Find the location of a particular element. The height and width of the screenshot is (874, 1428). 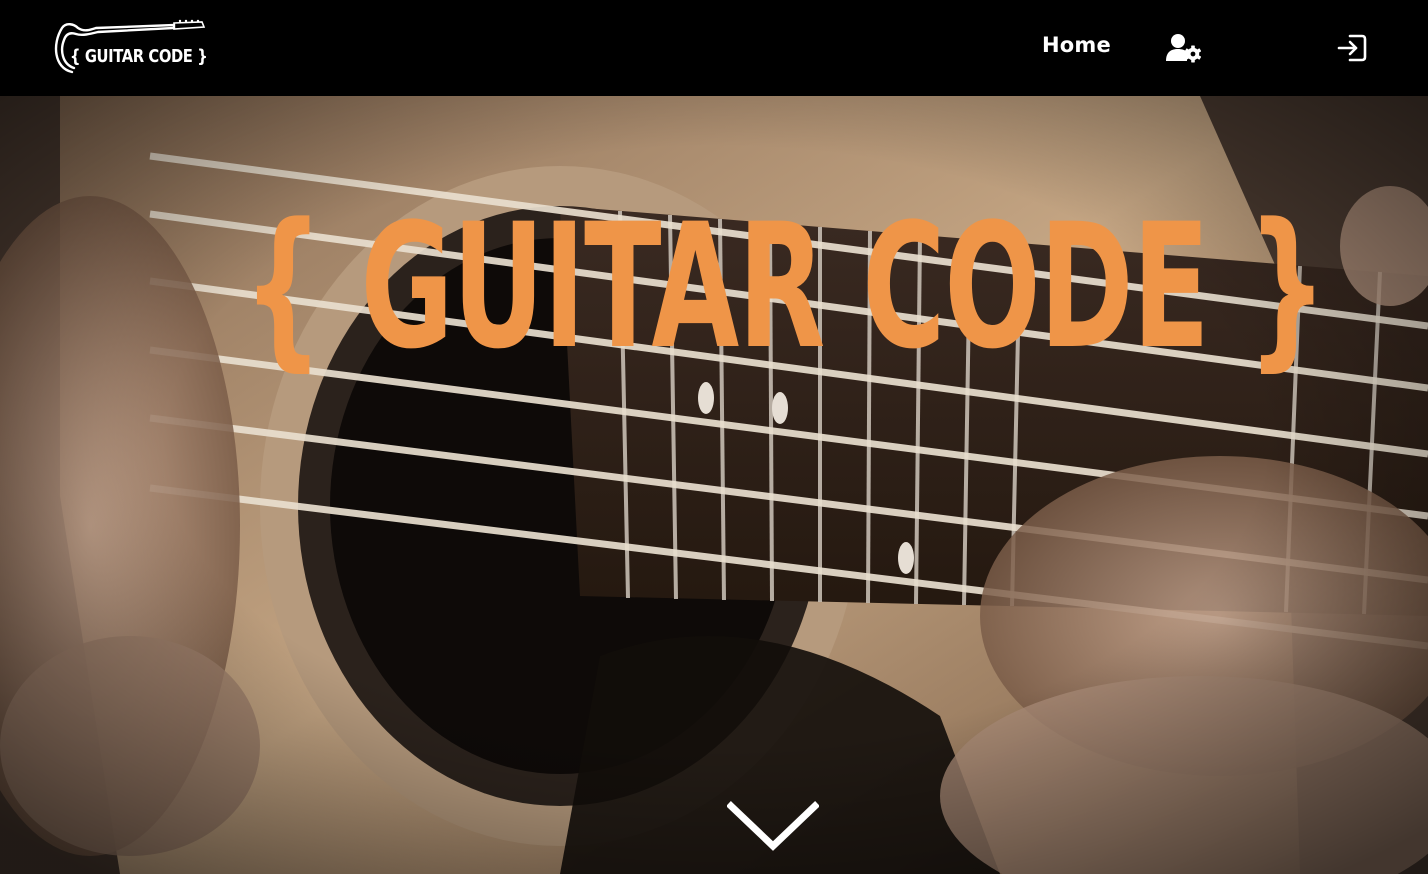

admin-user-settings-icon is located at coordinates (1184, 48).